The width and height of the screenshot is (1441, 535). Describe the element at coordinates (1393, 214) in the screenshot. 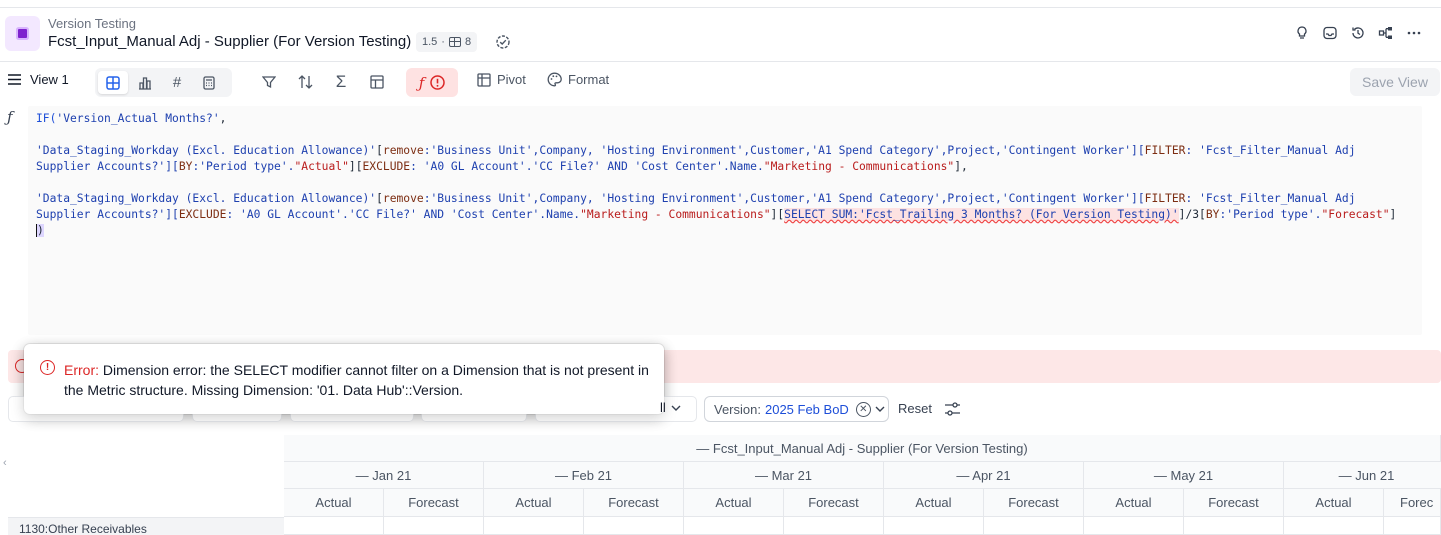

I see `code-token: ]` at that location.